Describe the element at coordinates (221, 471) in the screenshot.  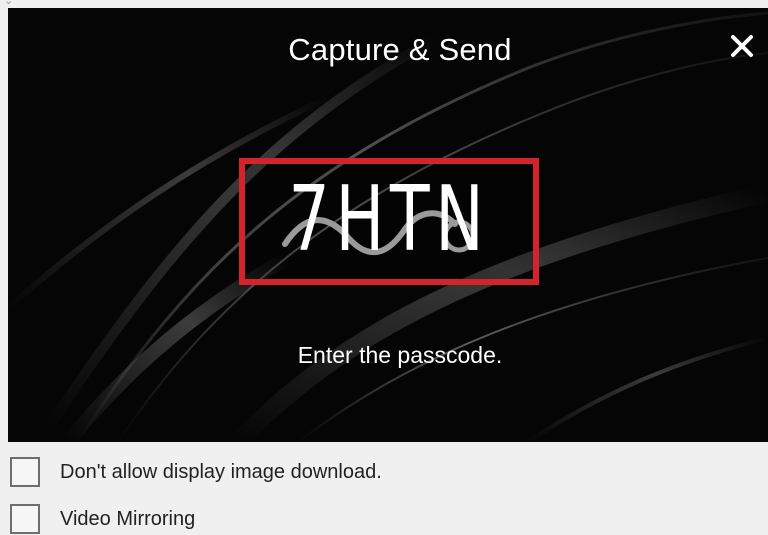
I see `disable-download-label: Don't allow display image download.` at that location.